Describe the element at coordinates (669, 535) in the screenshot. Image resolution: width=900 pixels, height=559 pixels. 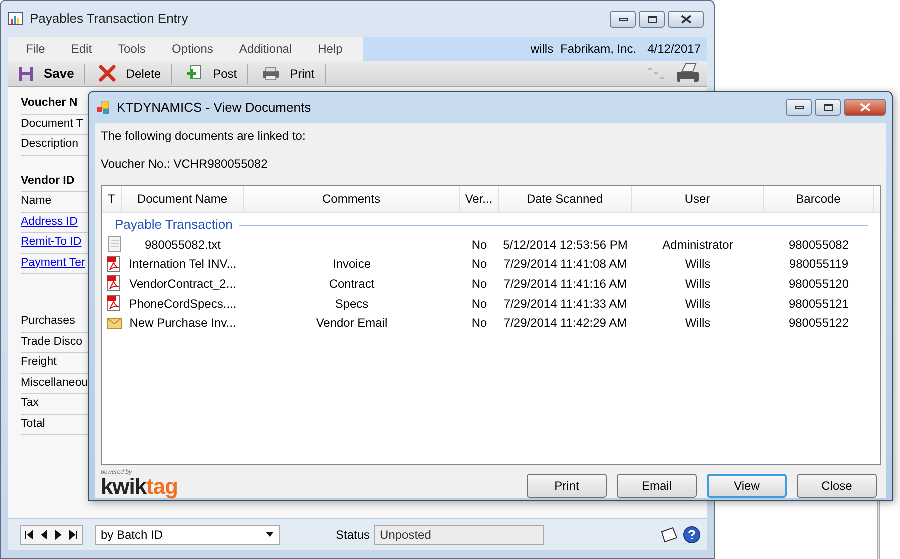
I see `note-icon` at that location.